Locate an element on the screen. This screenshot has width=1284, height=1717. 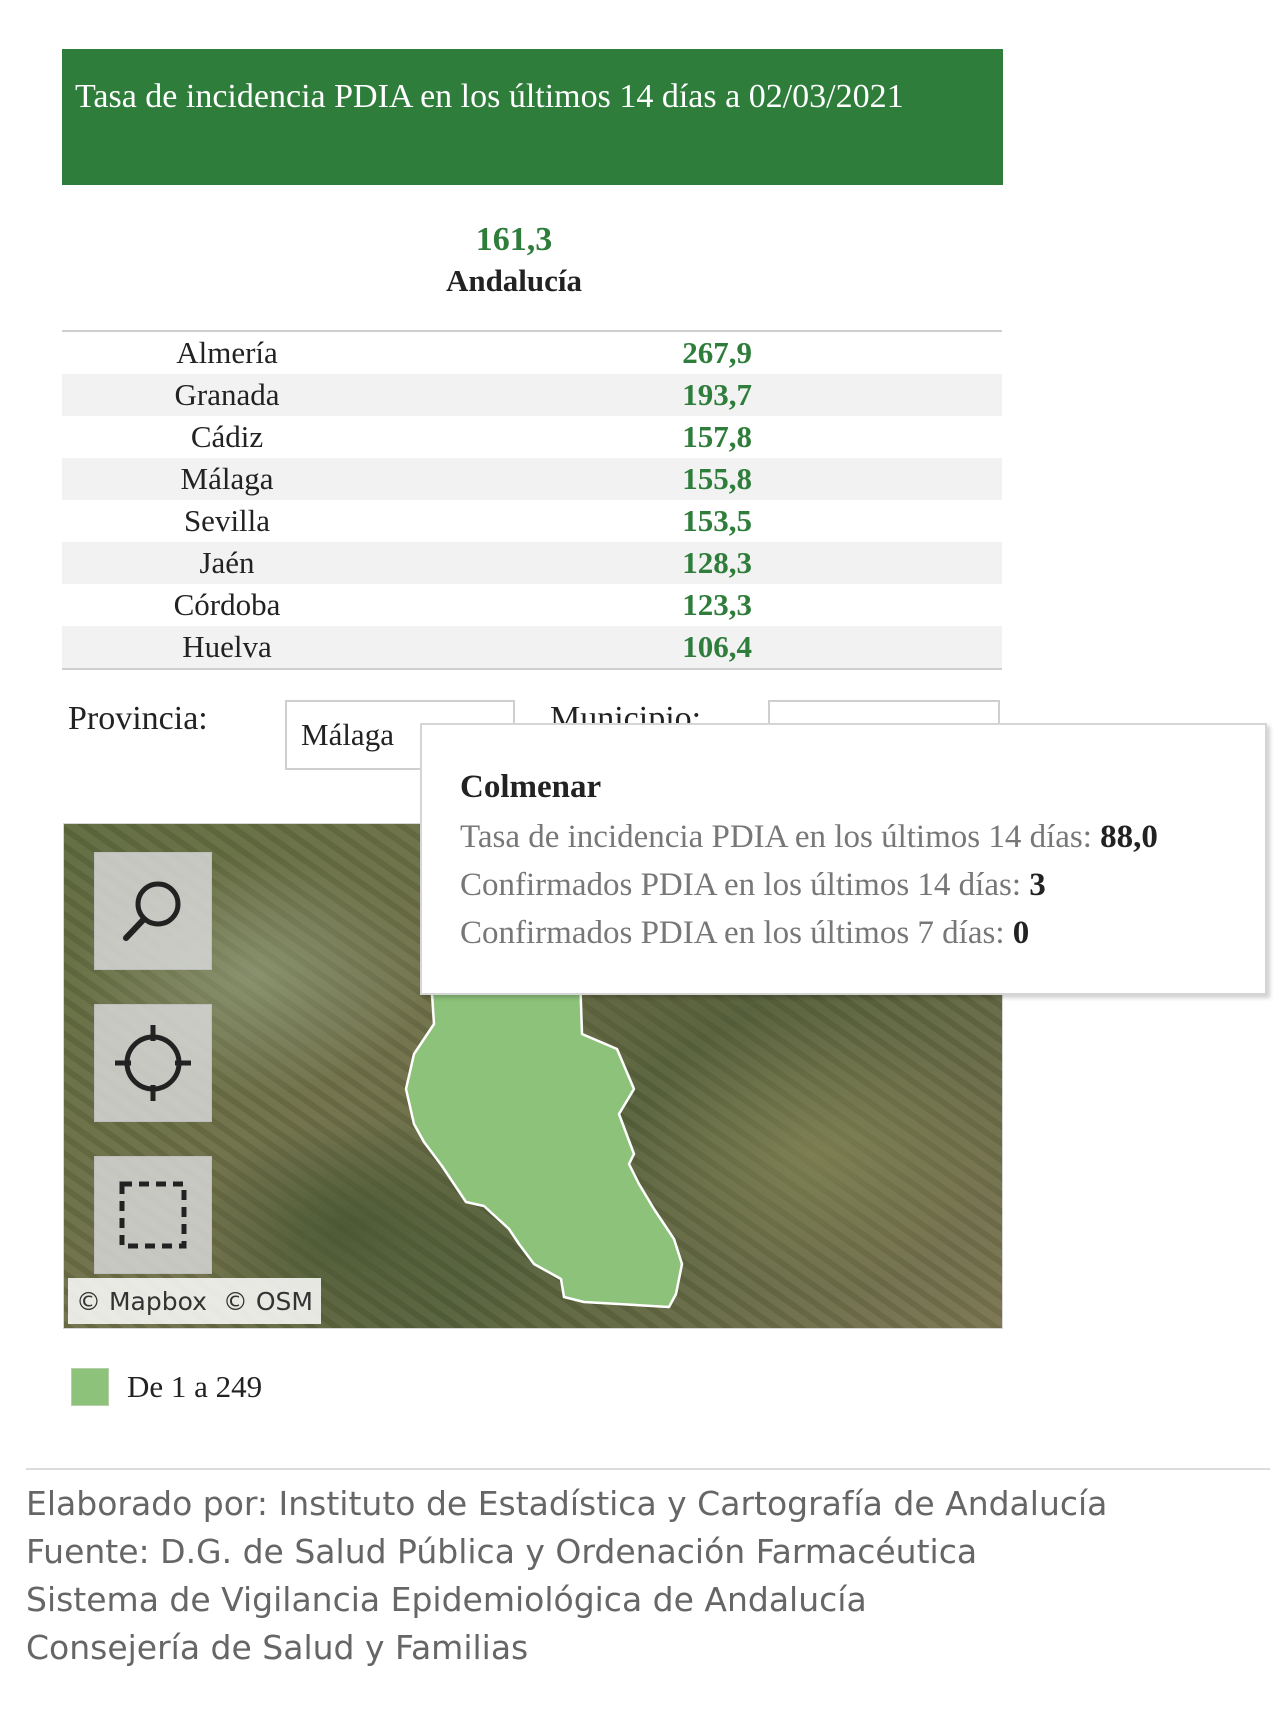
table-row: Granada 193,7 is located at coordinates (532, 395).